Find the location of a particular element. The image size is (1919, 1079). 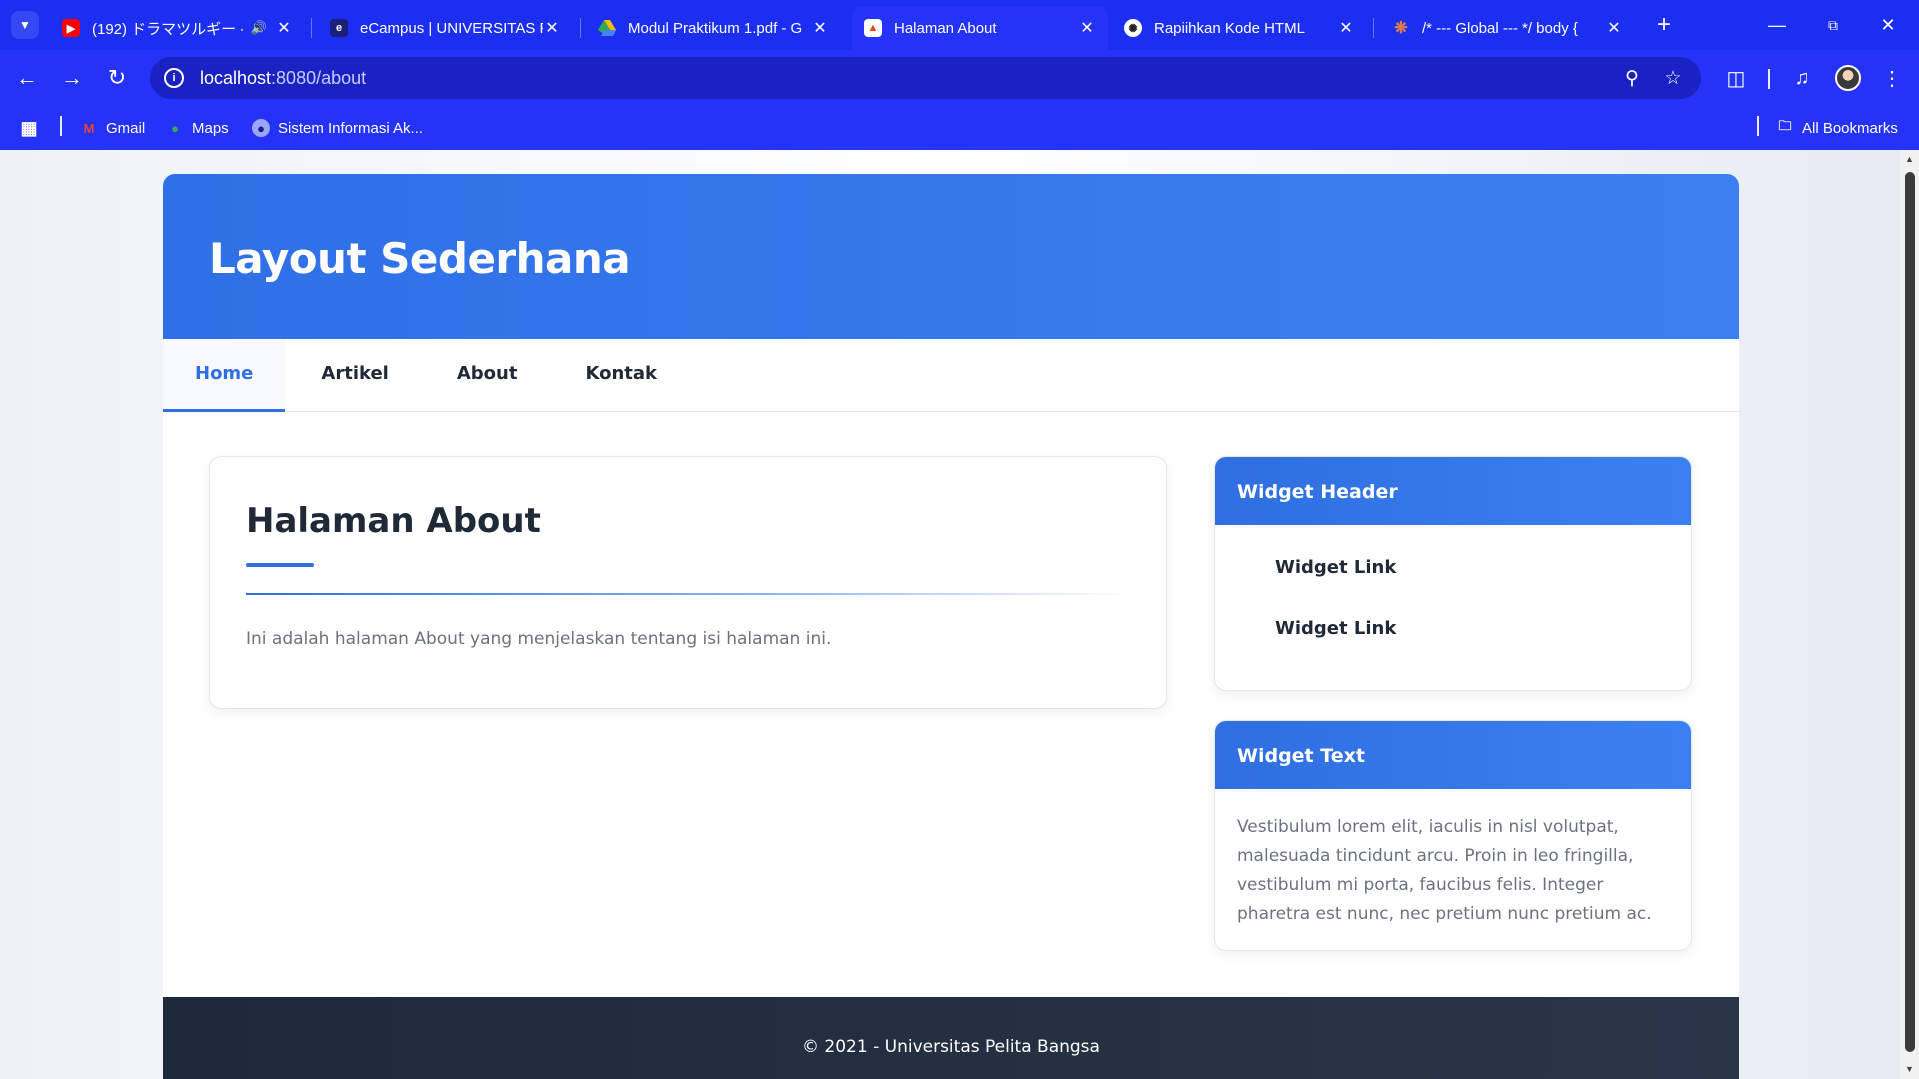

bookmark-gmail: M Gmail is located at coordinates (113, 128).